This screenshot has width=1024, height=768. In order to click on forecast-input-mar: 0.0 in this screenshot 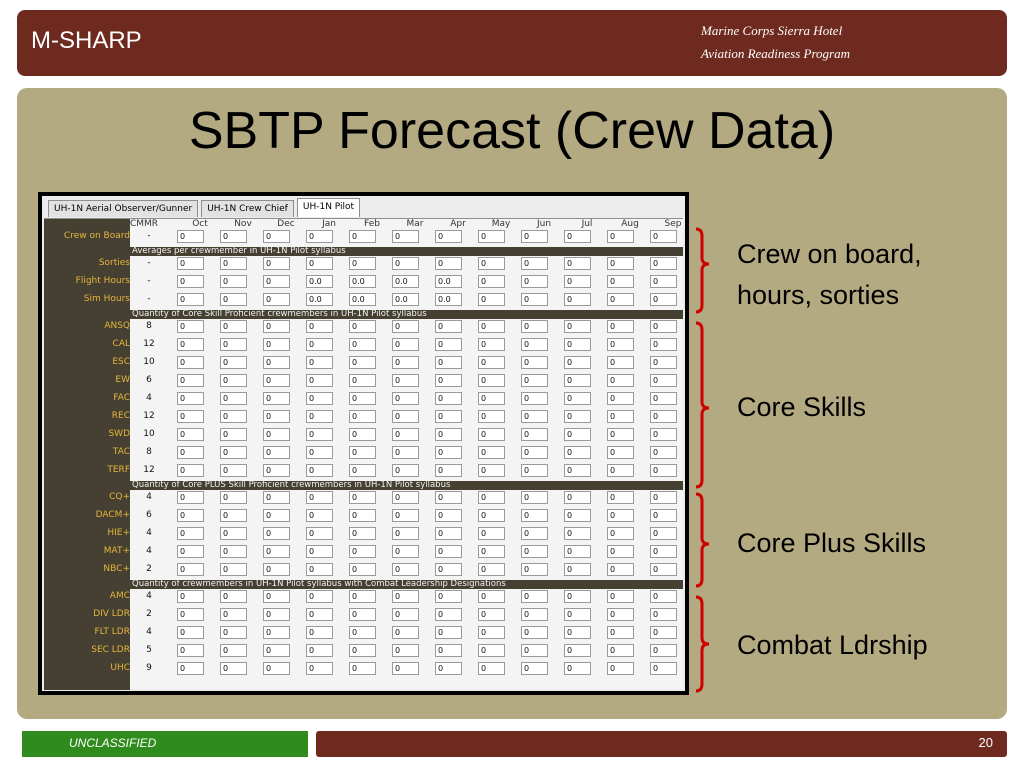, I will do `click(405, 299)`.